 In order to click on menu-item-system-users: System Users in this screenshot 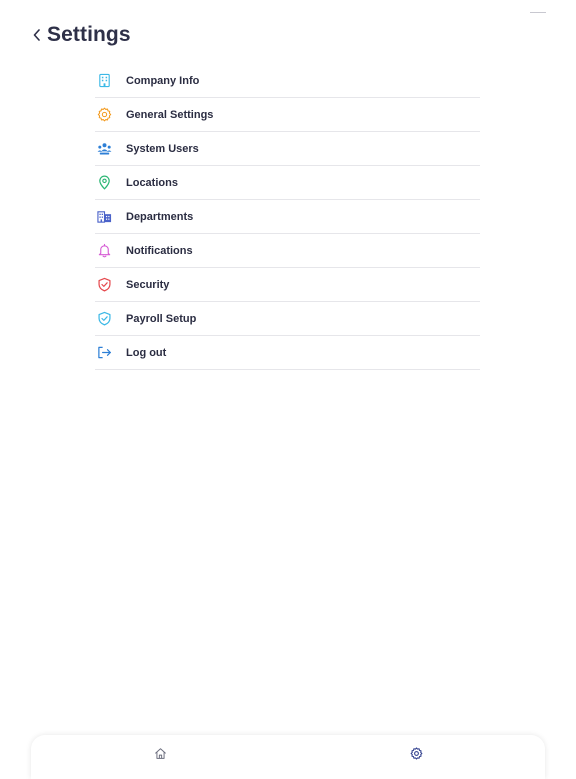, I will do `click(287, 149)`.